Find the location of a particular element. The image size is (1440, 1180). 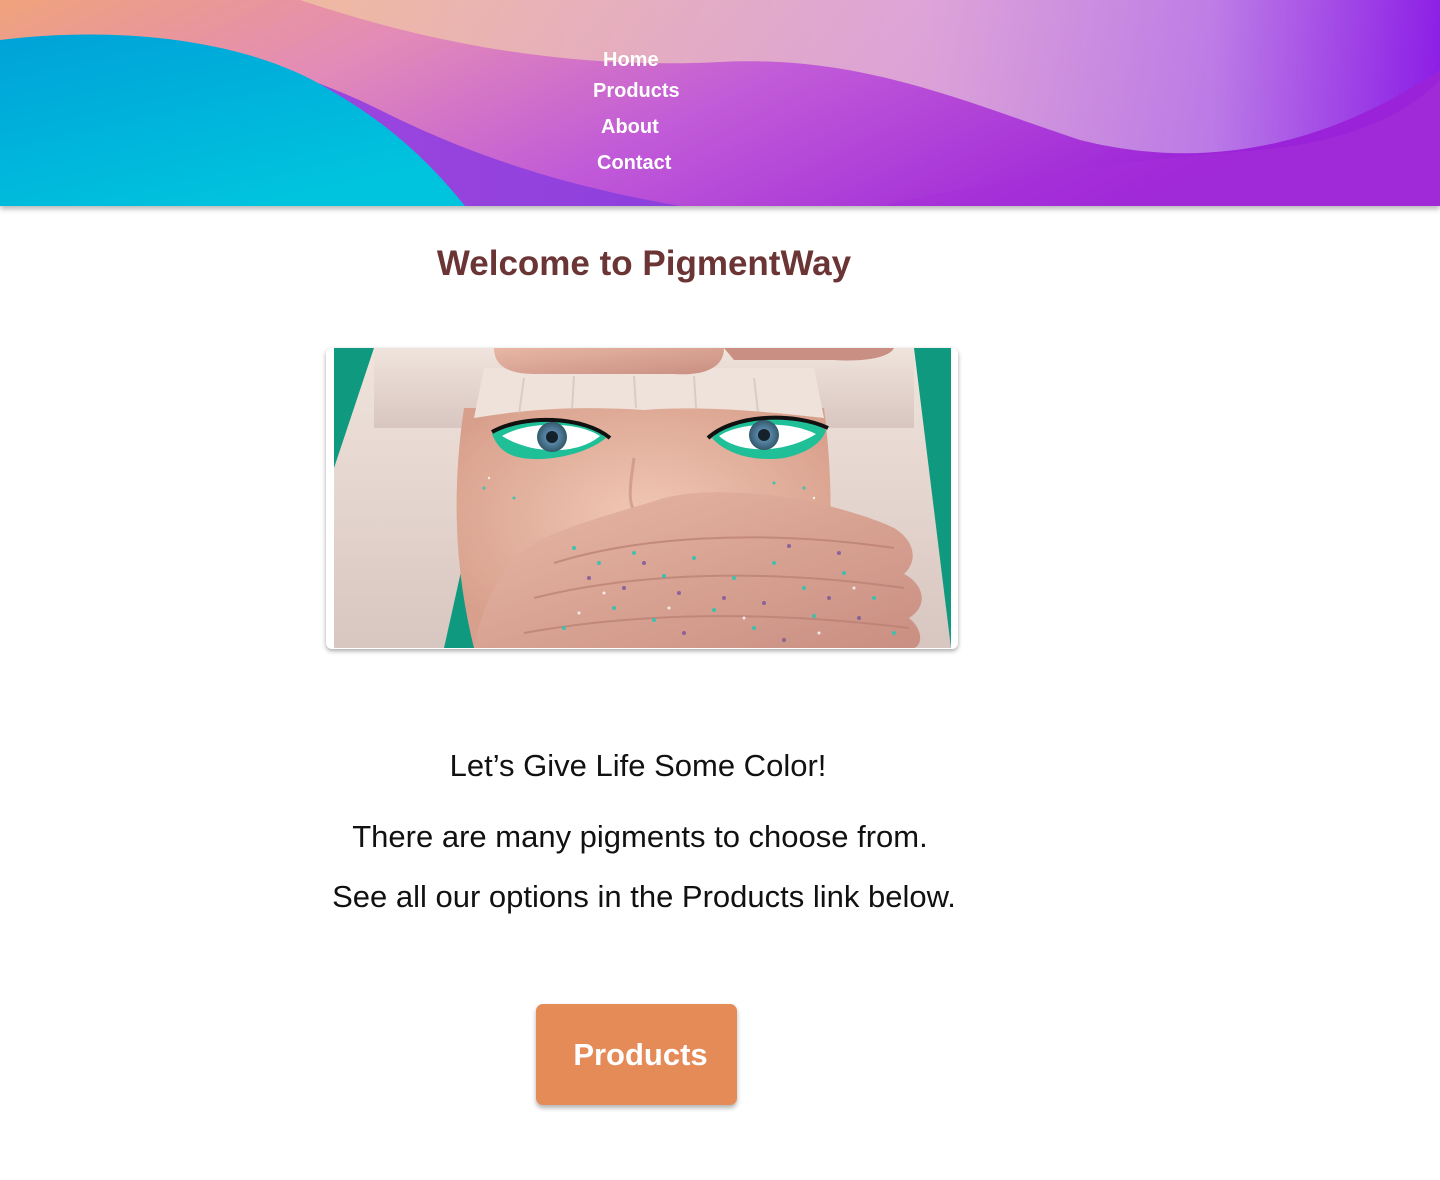

hero-image is located at coordinates (642, 498).